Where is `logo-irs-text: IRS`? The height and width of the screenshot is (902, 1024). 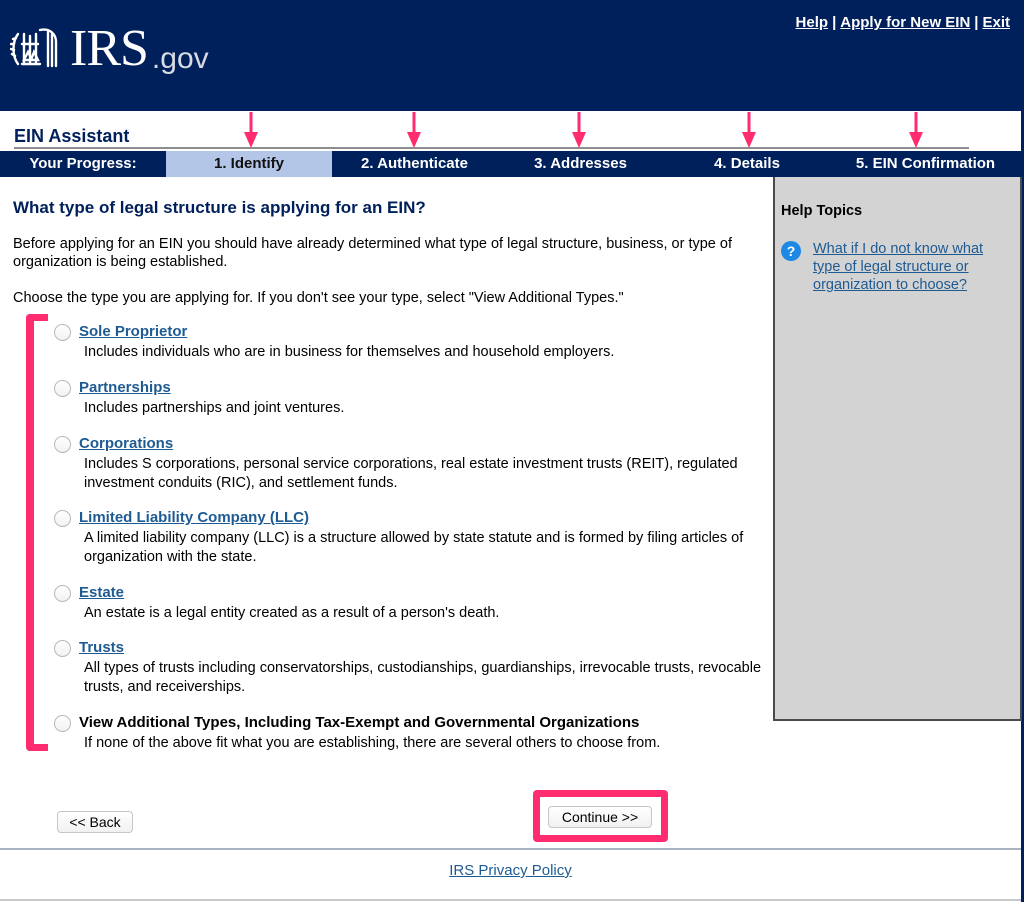 logo-irs-text: IRS is located at coordinates (109, 48).